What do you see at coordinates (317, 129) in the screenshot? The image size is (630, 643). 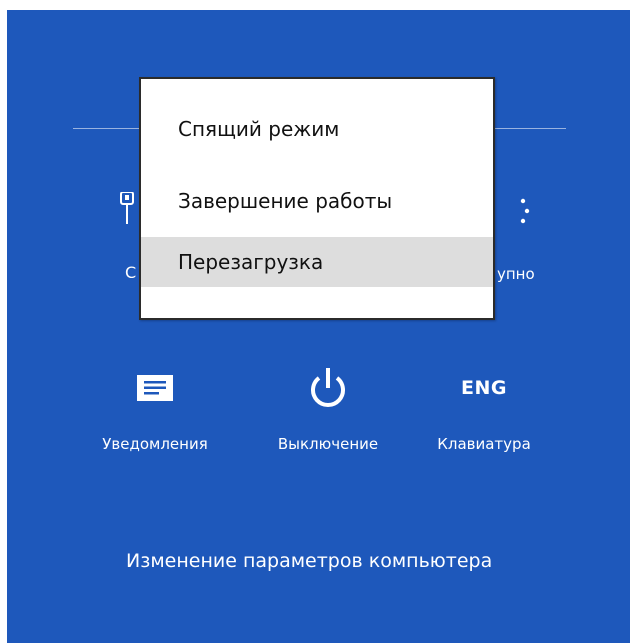 I see `menu-item-sleep: Спящий режим` at bounding box center [317, 129].